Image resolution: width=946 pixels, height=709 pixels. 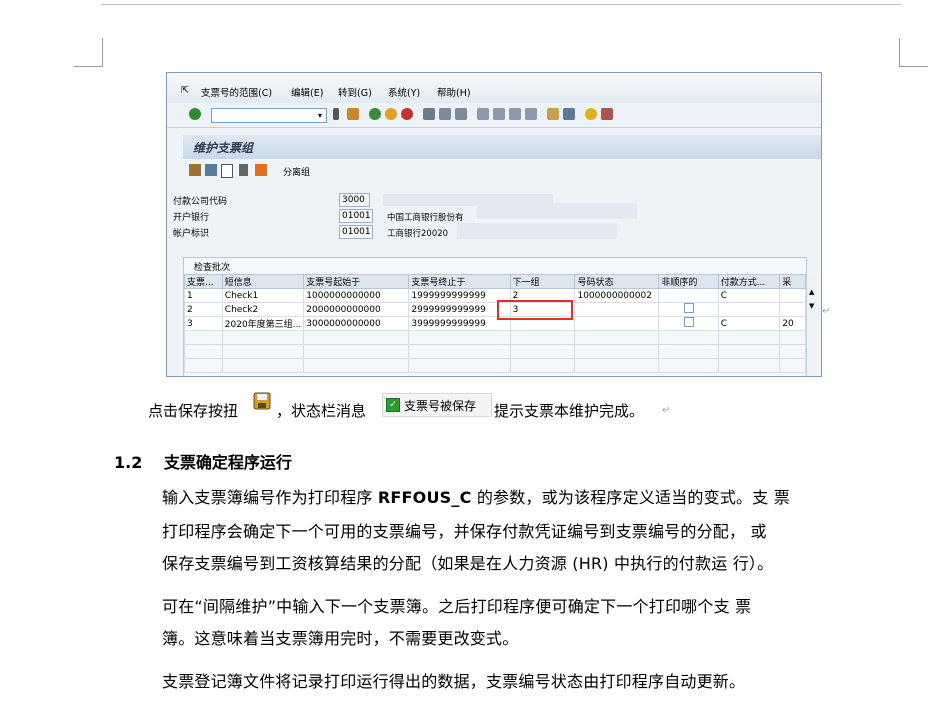 I want to click on crop-mark-right, so click(x=913, y=52).